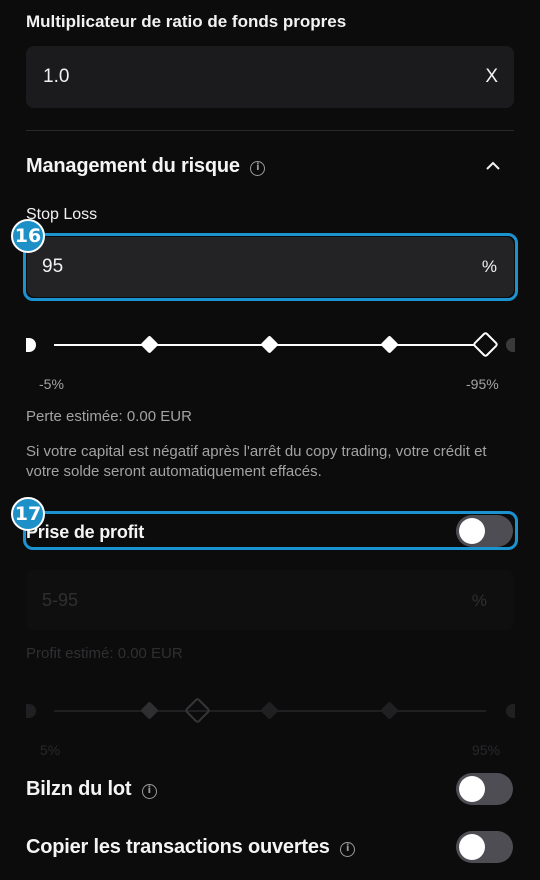  Describe the element at coordinates (270, 267) in the screenshot. I see `stop-loss-field: 95 %` at that location.